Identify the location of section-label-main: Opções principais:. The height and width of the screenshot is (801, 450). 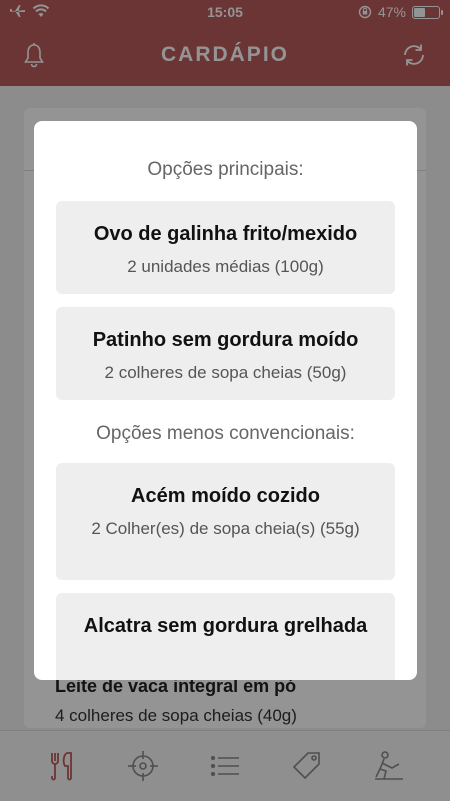
(225, 169).